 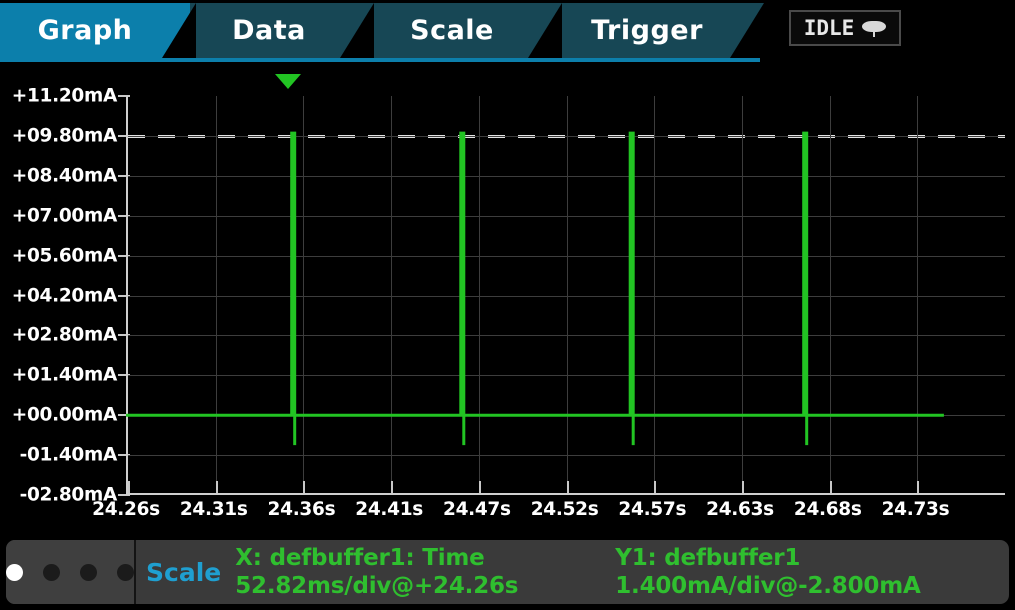 What do you see at coordinates (64, 415) in the screenshot?
I see `y-axis-tick-label: +00.00mA` at bounding box center [64, 415].